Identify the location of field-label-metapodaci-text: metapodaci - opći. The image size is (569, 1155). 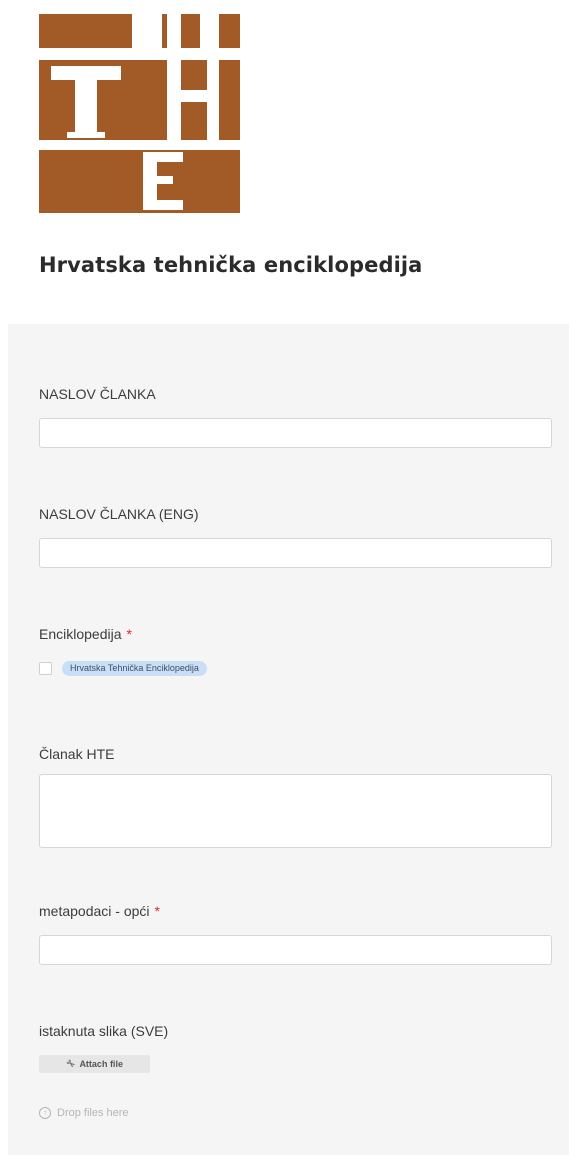
(94, 911).